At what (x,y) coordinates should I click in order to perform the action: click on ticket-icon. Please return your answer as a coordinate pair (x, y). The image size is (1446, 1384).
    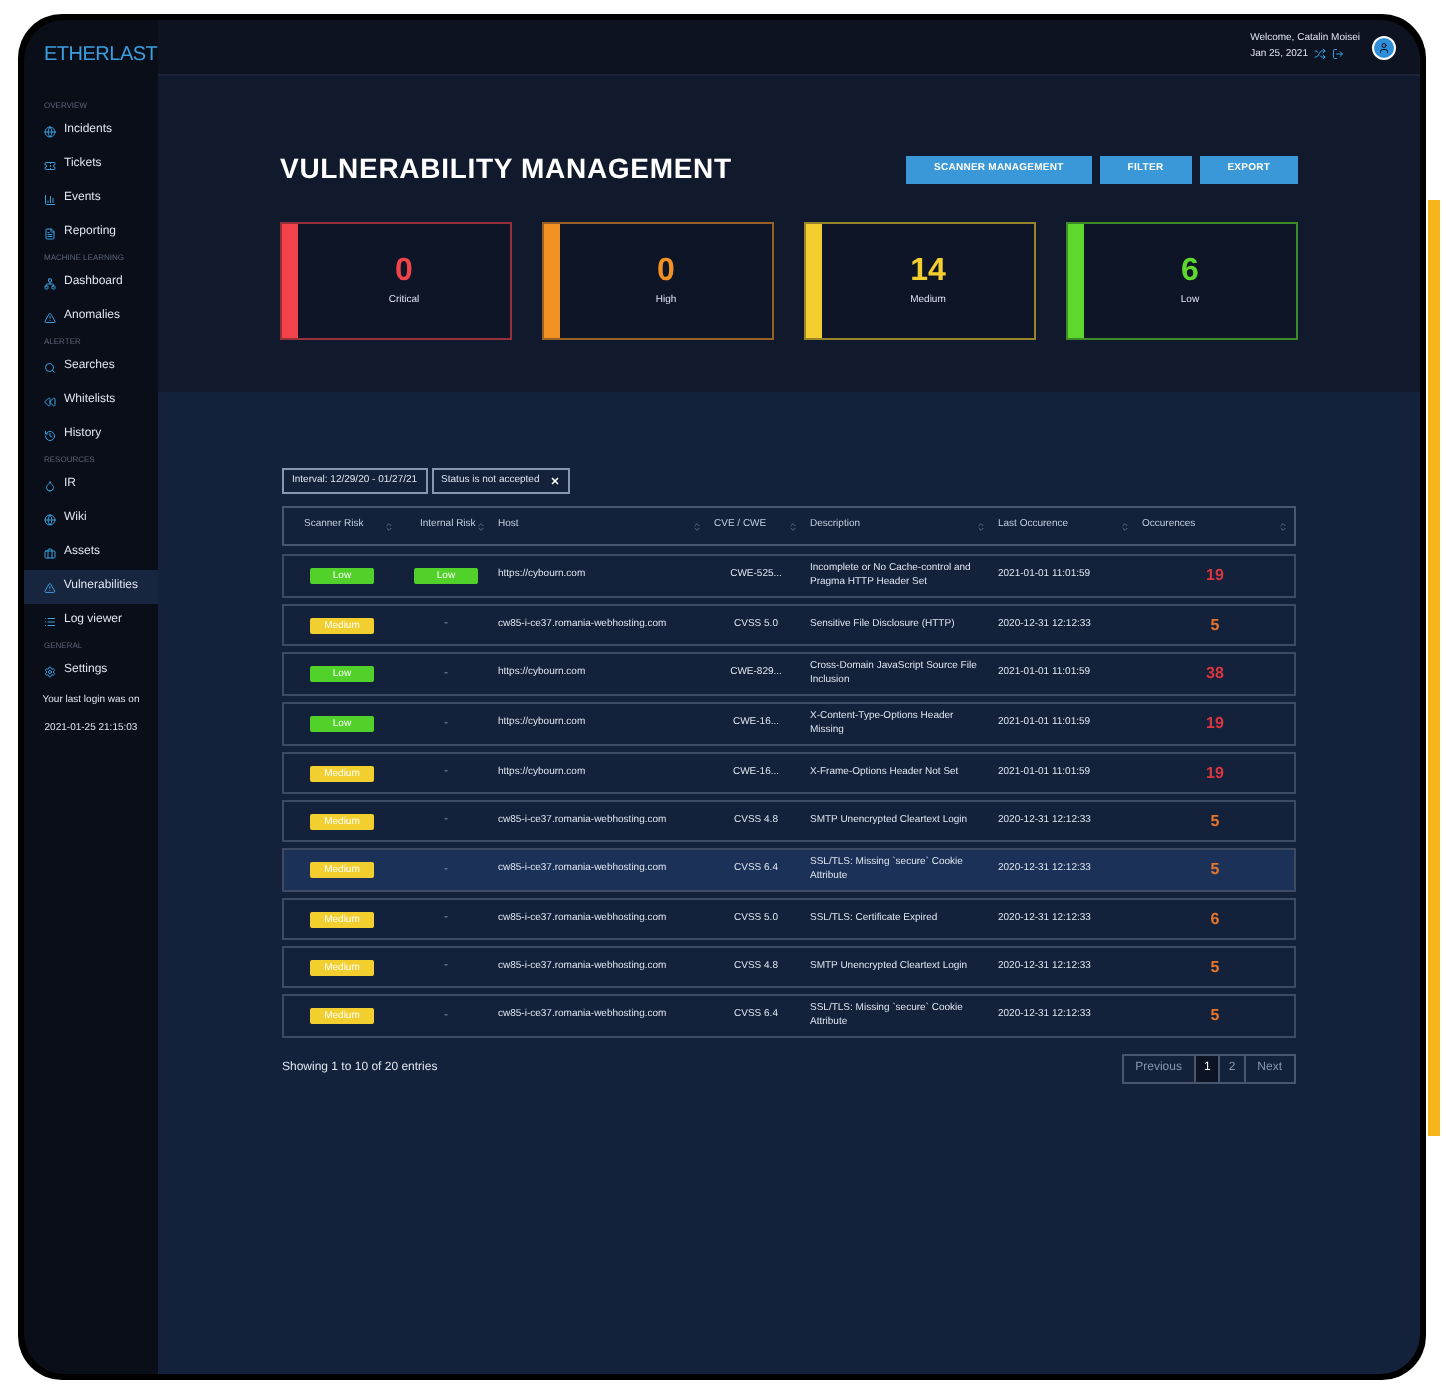
    Looking at the image, I should click on (50, 165).